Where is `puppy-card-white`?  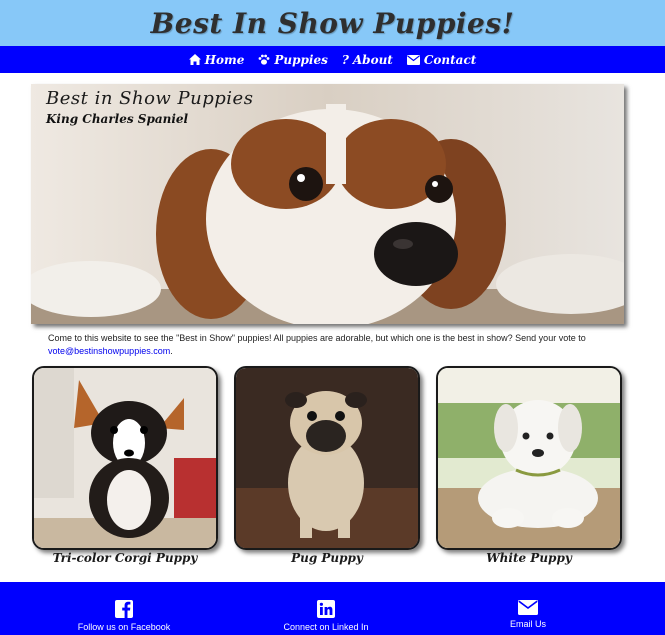 puppy-card-white is located at coordinates (529, 458).